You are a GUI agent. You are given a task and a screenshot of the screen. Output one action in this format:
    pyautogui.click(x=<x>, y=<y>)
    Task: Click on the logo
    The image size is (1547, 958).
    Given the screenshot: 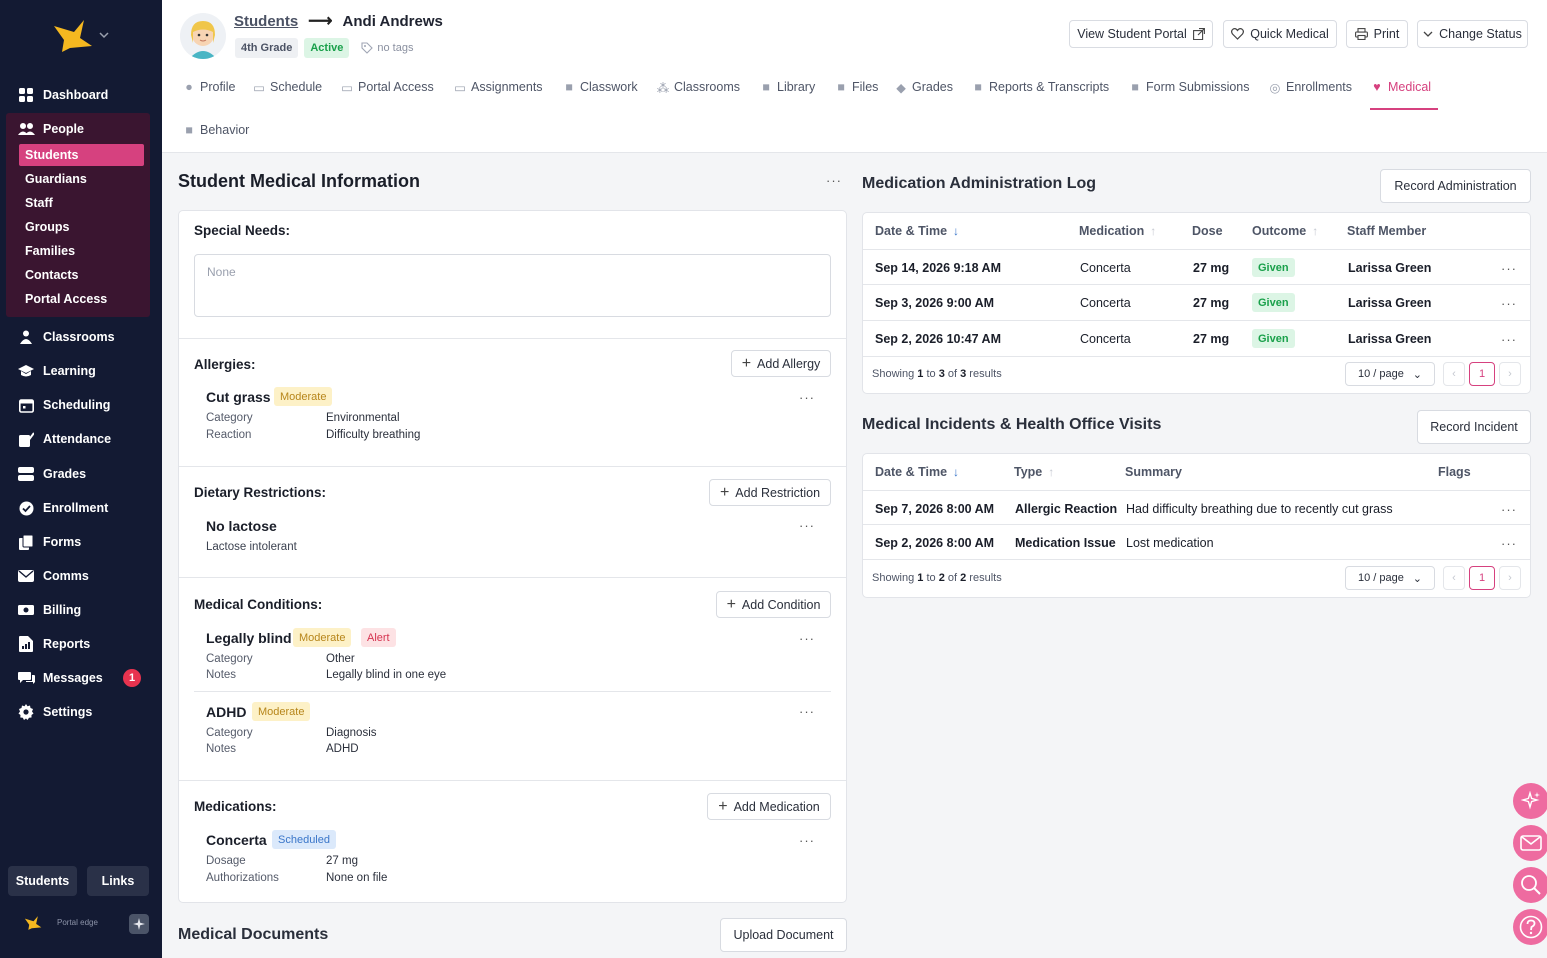 What is the action you would take?
    pyautogui.click(x=82, y=36)
    